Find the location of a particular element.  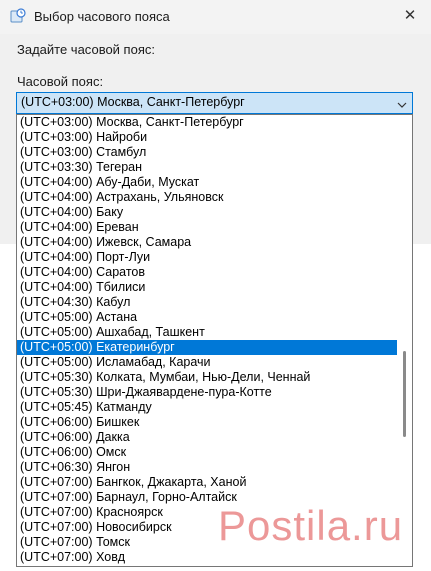

timezone-option: (UTC+07:00) Бангкок, Джакарта, Ханой is located at coordinates (207, 482).